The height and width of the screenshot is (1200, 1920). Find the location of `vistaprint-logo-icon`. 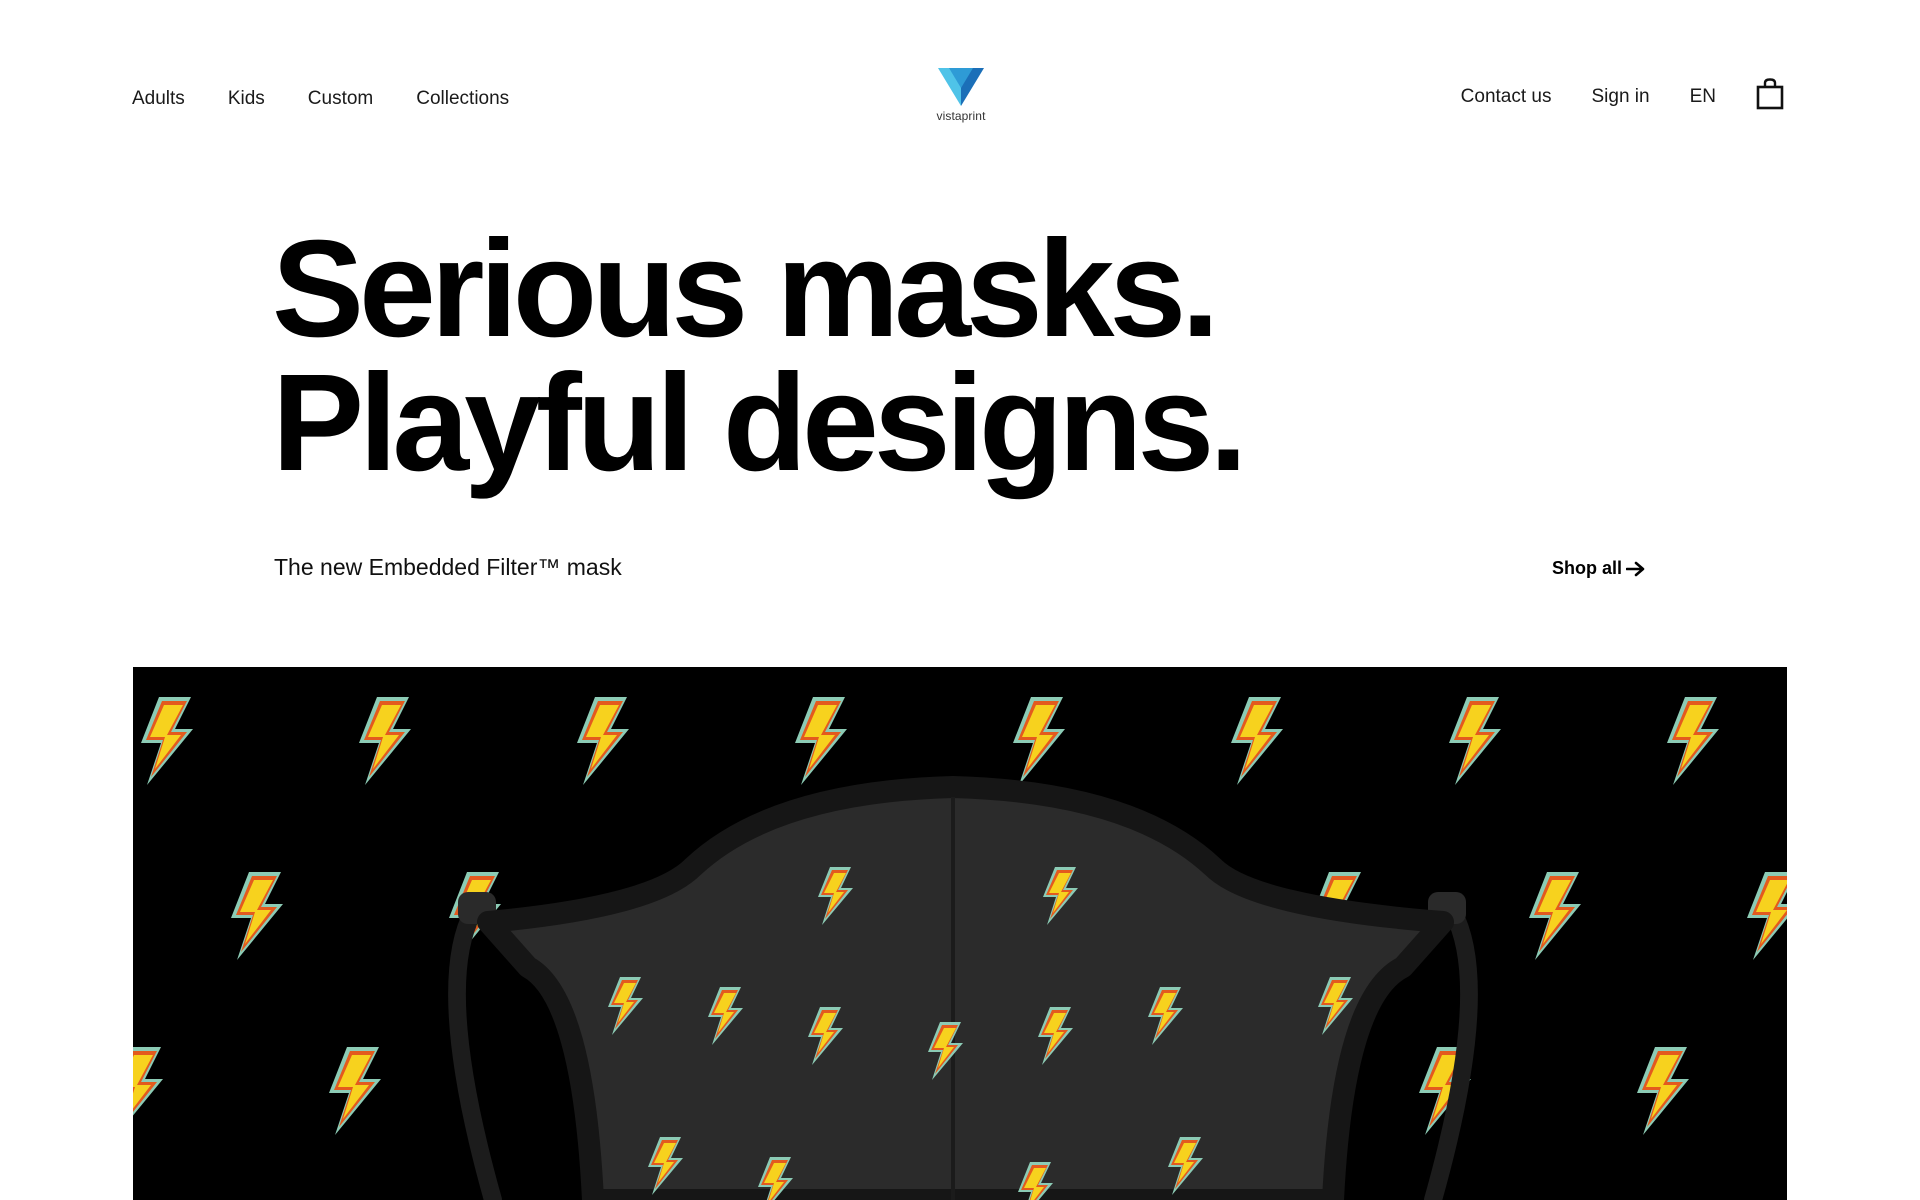

vistaprint-logo-icon is located at coordinates (961, 87).